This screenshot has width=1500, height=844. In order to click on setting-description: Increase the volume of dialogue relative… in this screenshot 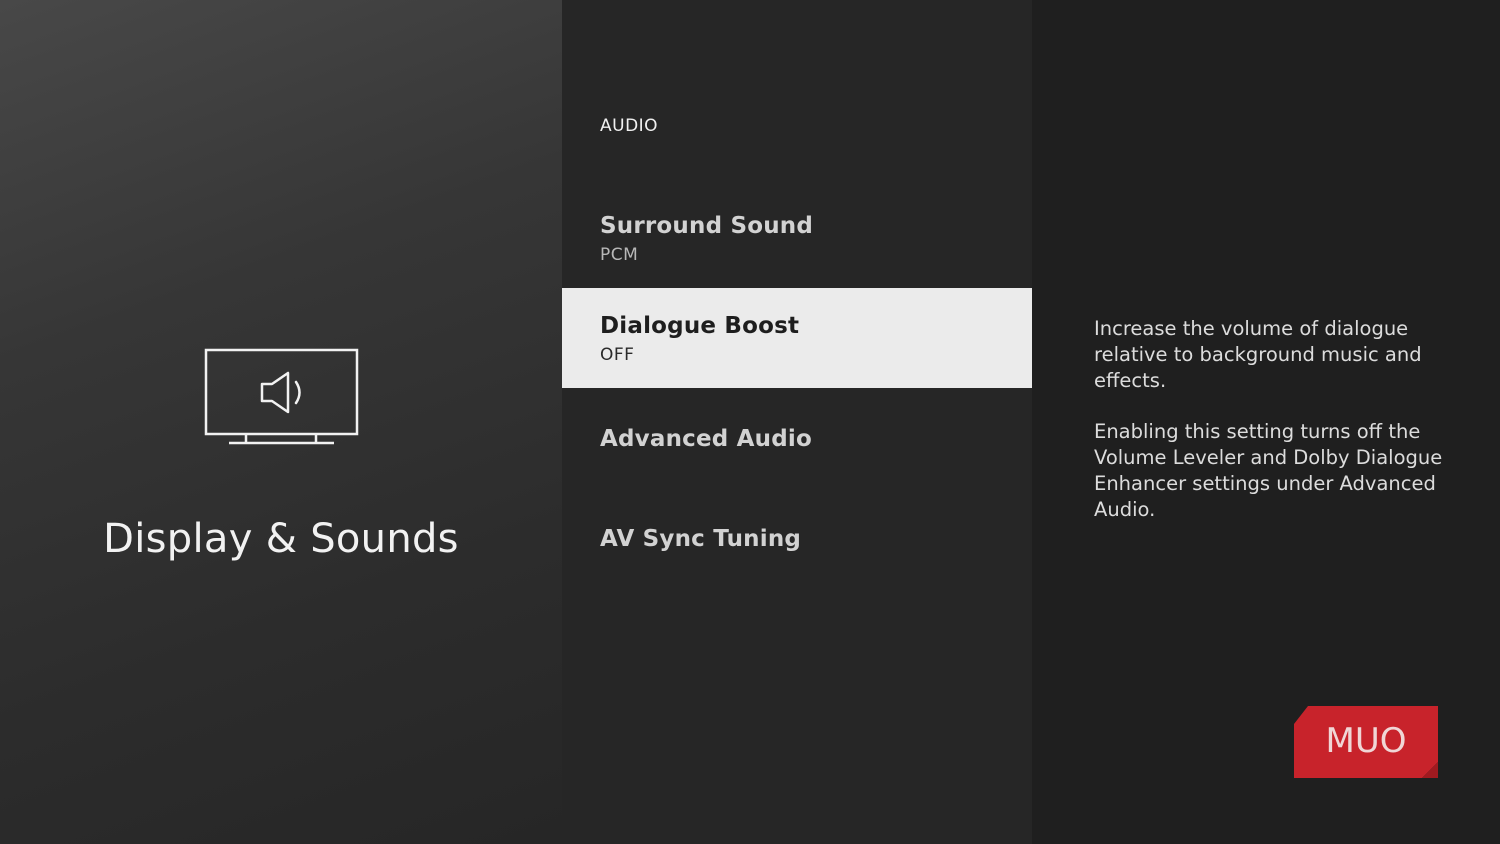, I will do `click(1284, 432)`.